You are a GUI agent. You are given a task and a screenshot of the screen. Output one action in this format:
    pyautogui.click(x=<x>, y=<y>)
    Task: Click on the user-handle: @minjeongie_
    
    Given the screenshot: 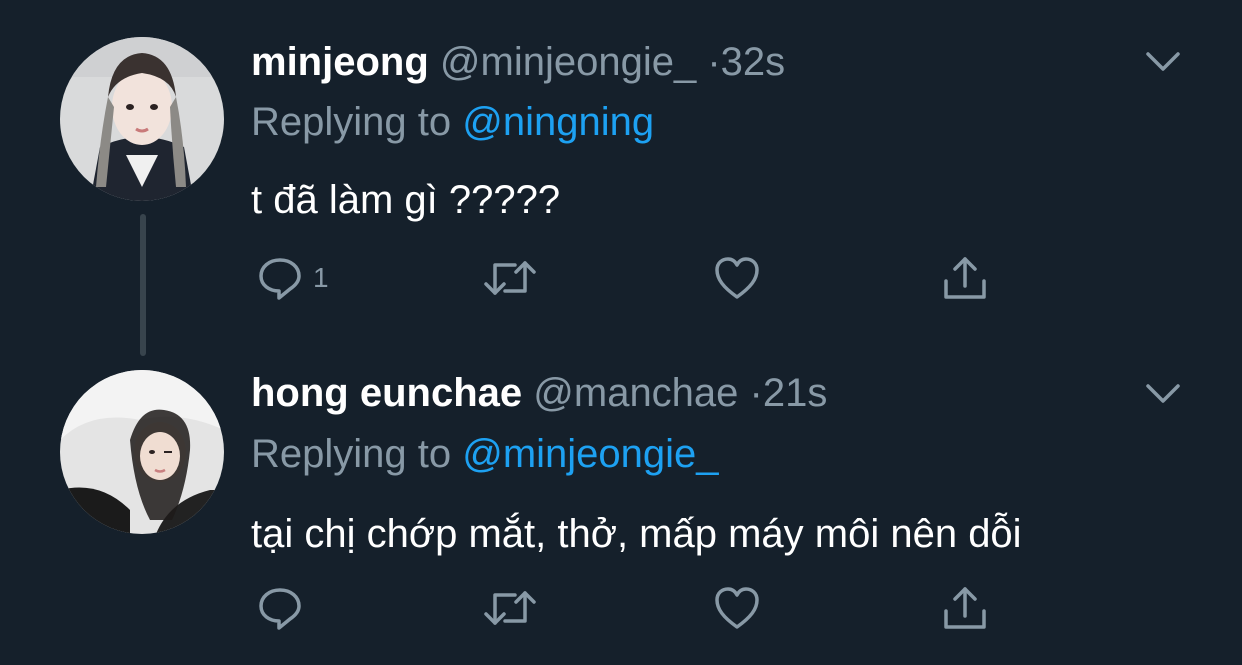 What is the action you would take?
    pyautogui.click(x=568, y=62)
    